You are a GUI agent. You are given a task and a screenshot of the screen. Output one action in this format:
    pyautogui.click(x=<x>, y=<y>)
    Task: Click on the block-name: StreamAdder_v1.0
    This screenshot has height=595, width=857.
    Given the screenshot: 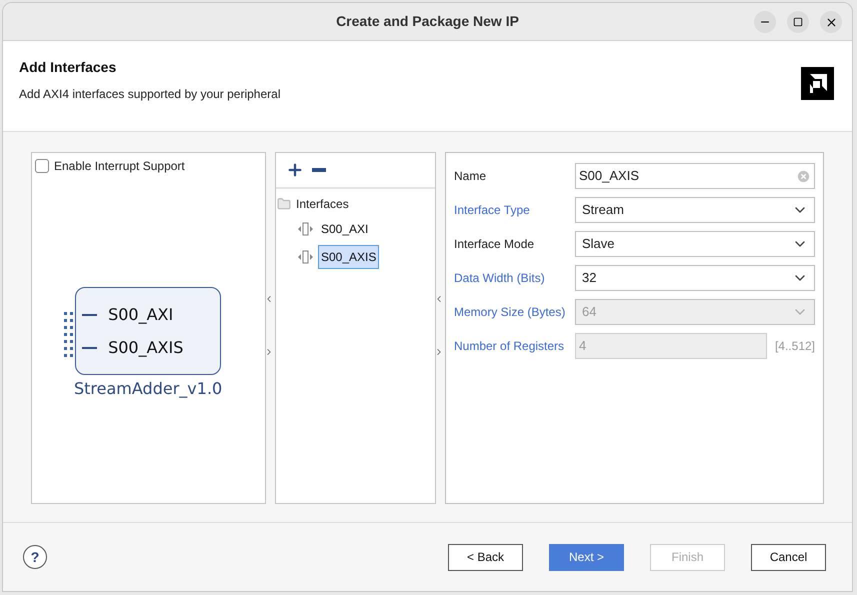 What is the action you would take?
    pyautogui.click(x=148, y=389)
    